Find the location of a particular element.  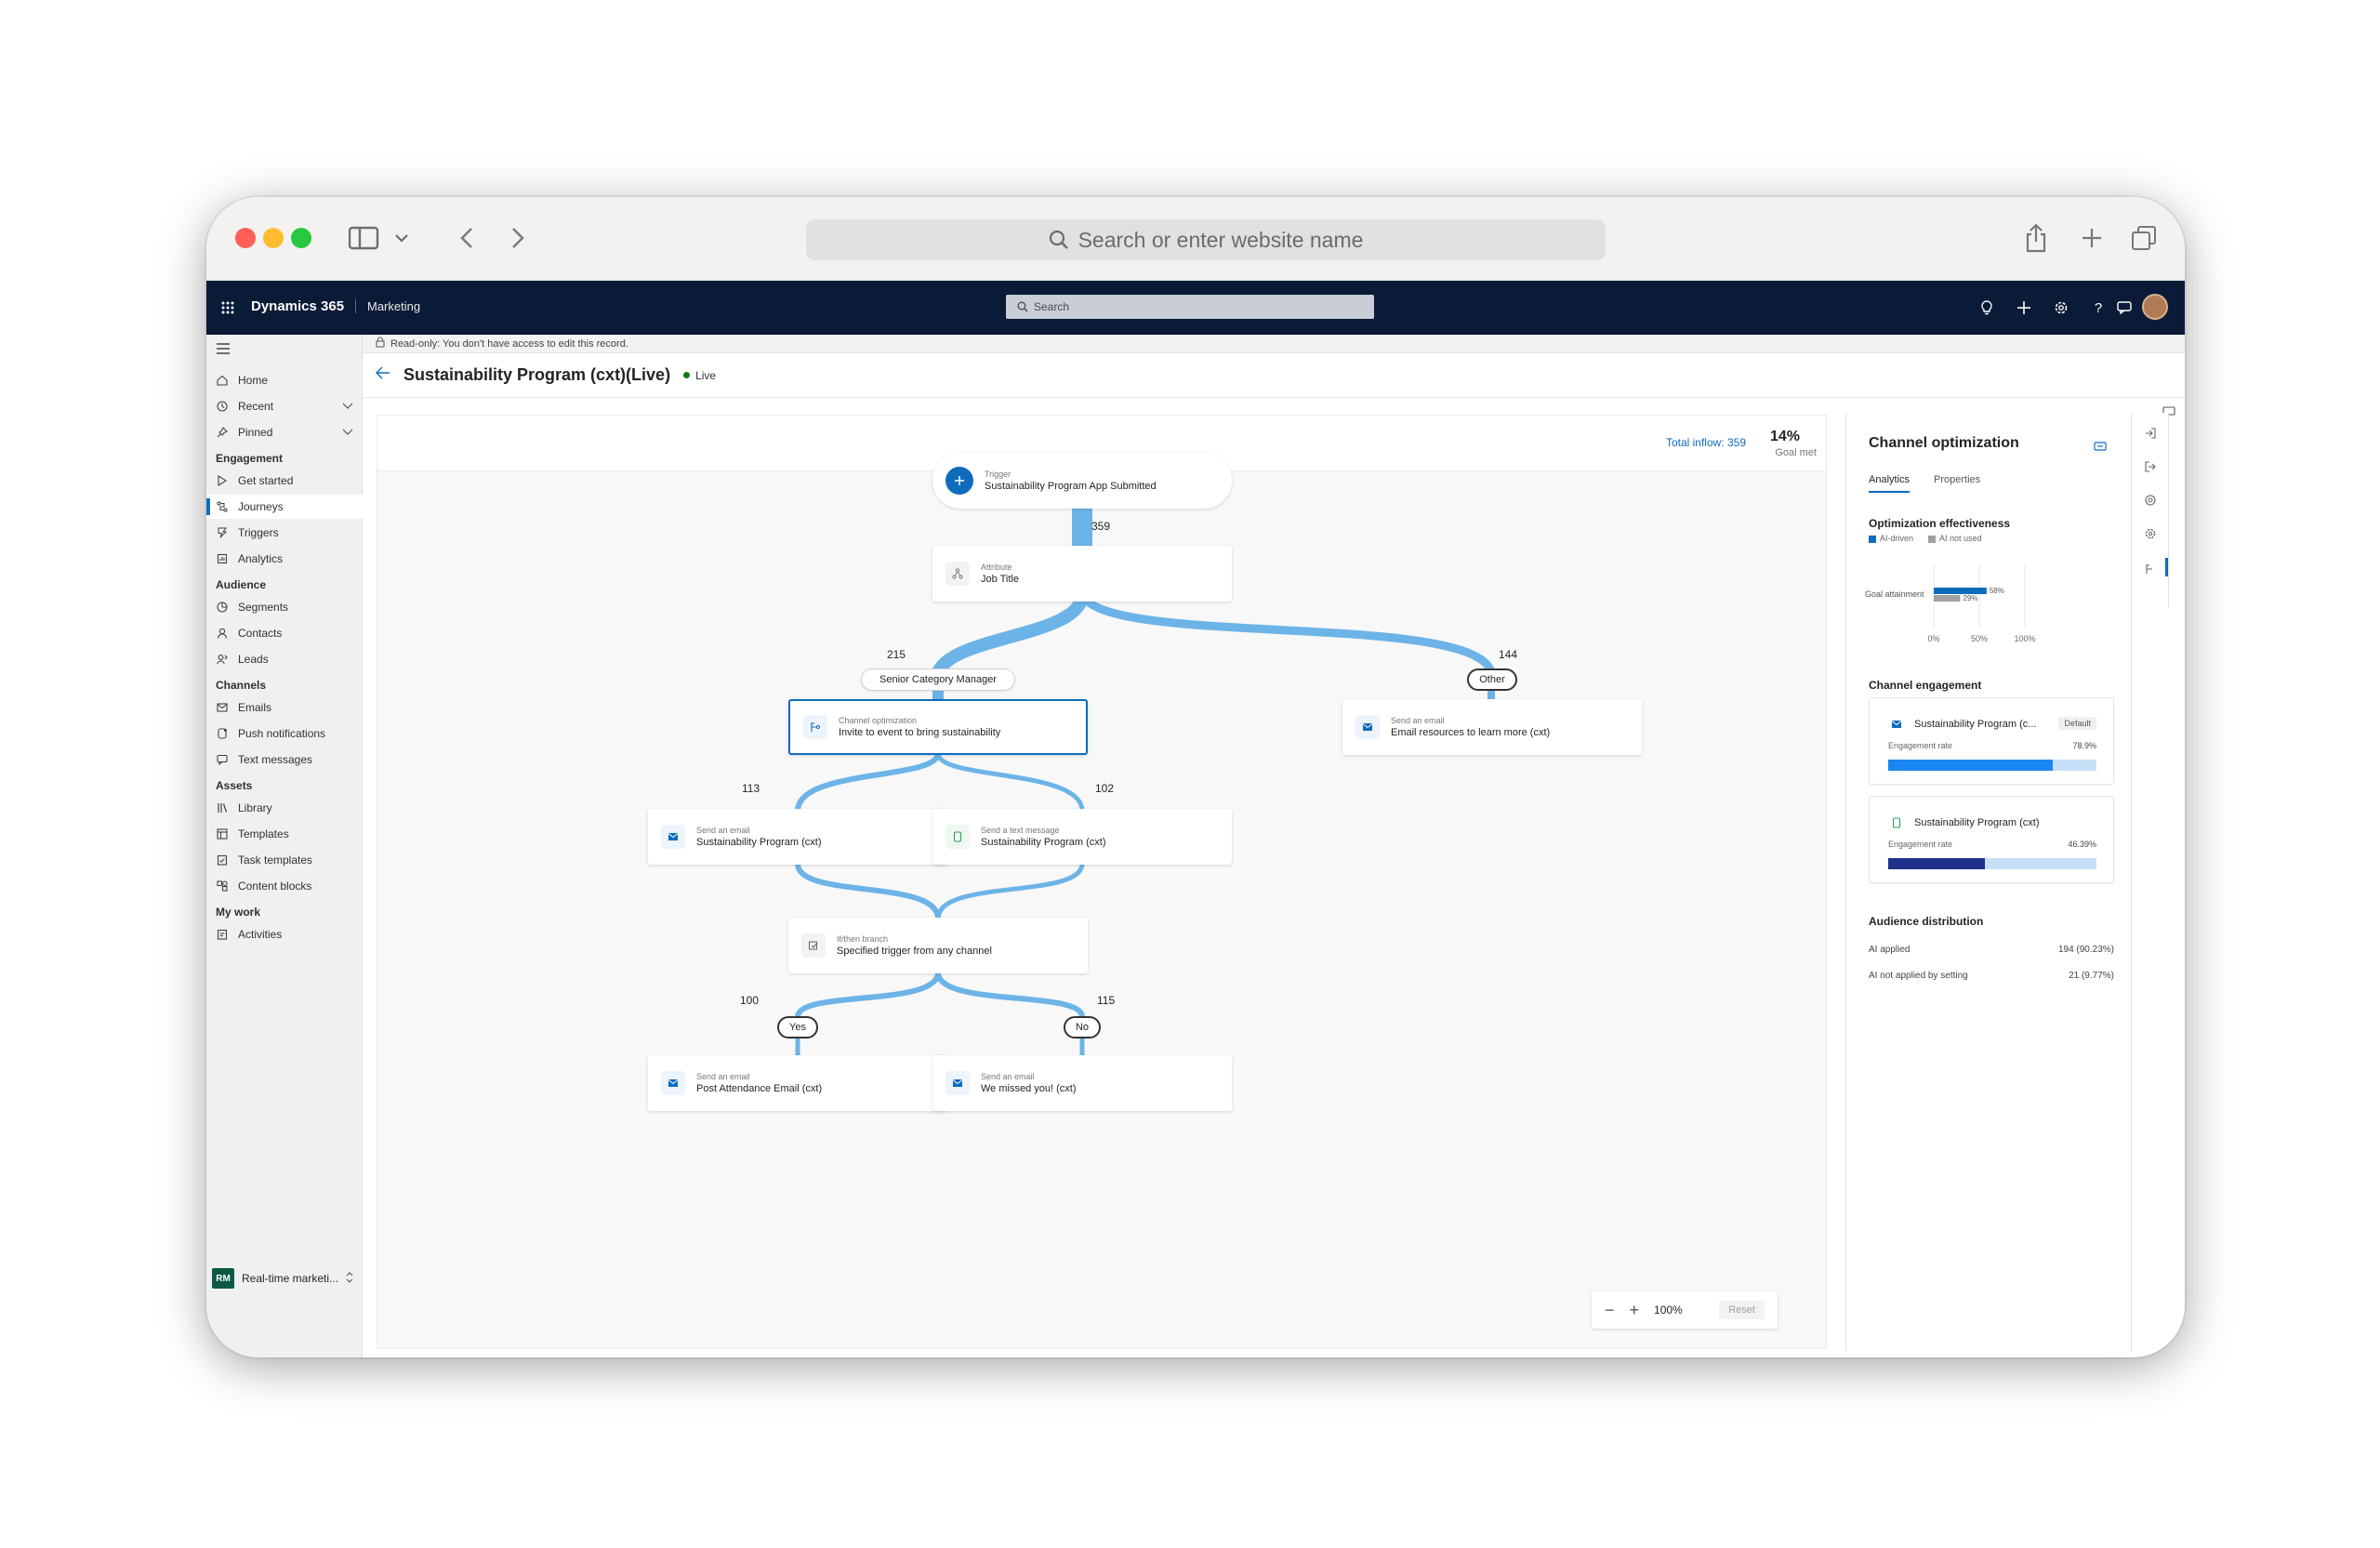

global-search-input: Search is located at coordinates (1190, 307).